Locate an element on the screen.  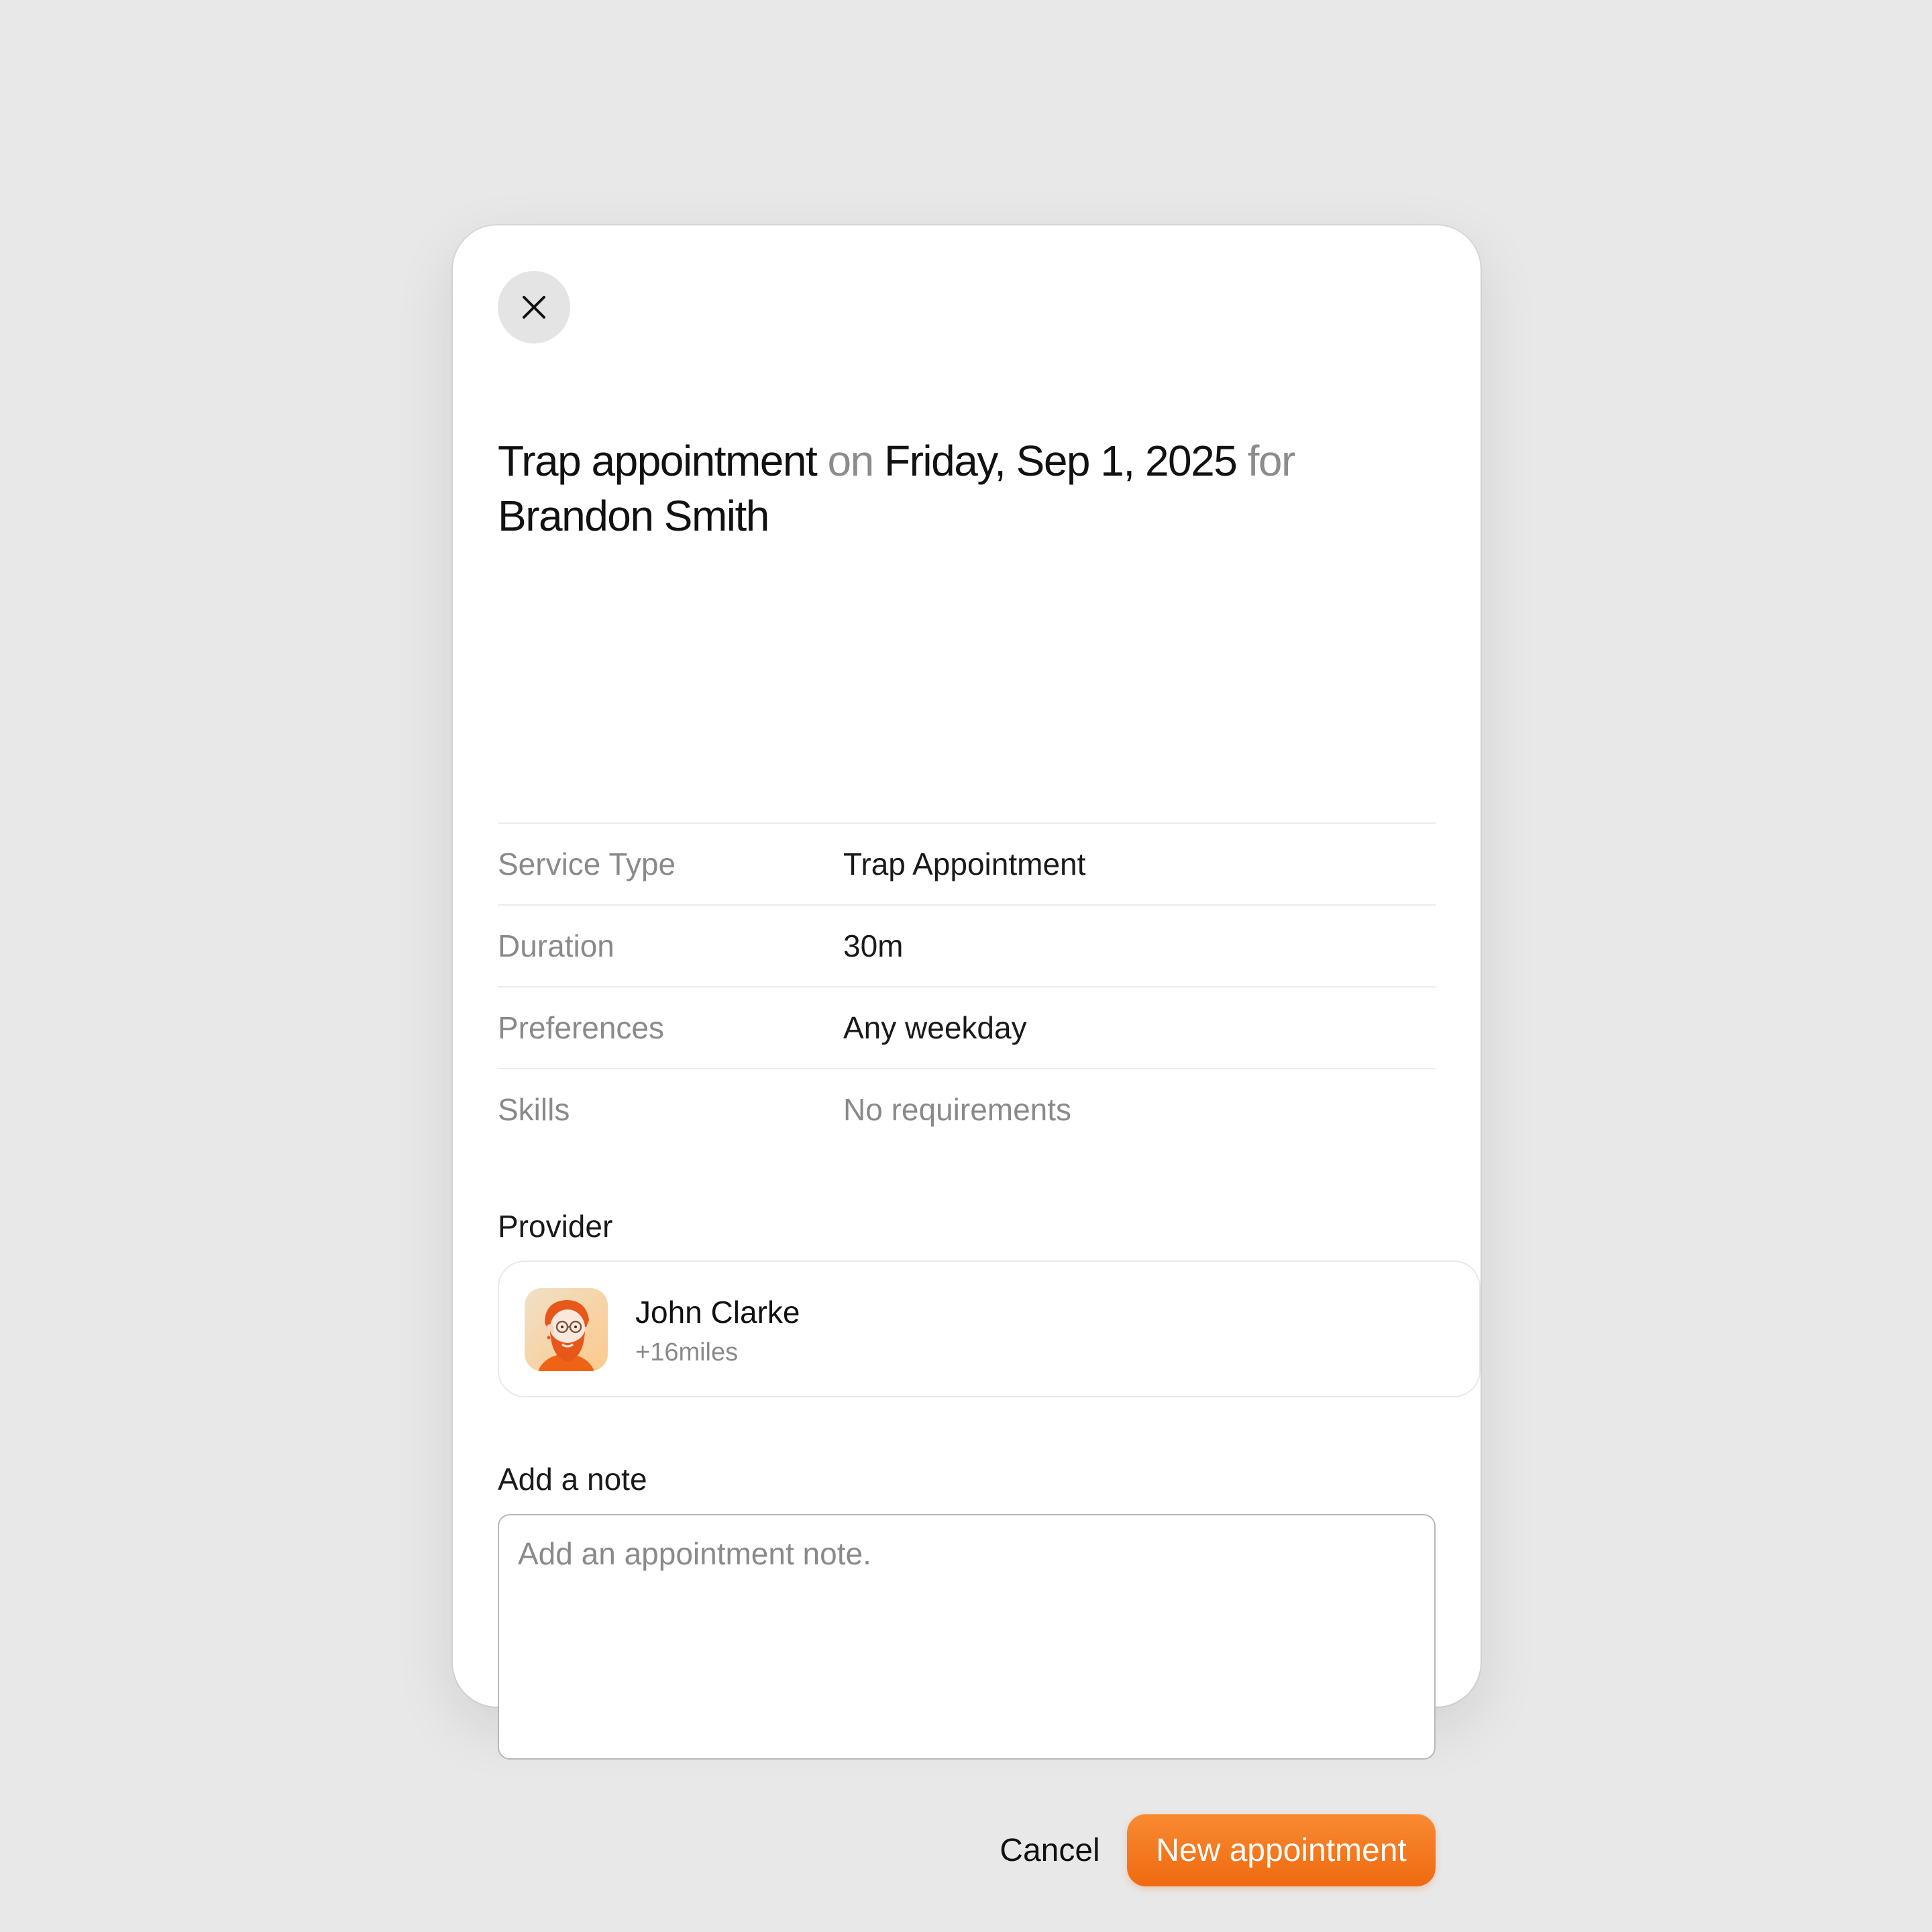
detail-row-skills: Skills No requirements is located at coordinates (967, 1109).